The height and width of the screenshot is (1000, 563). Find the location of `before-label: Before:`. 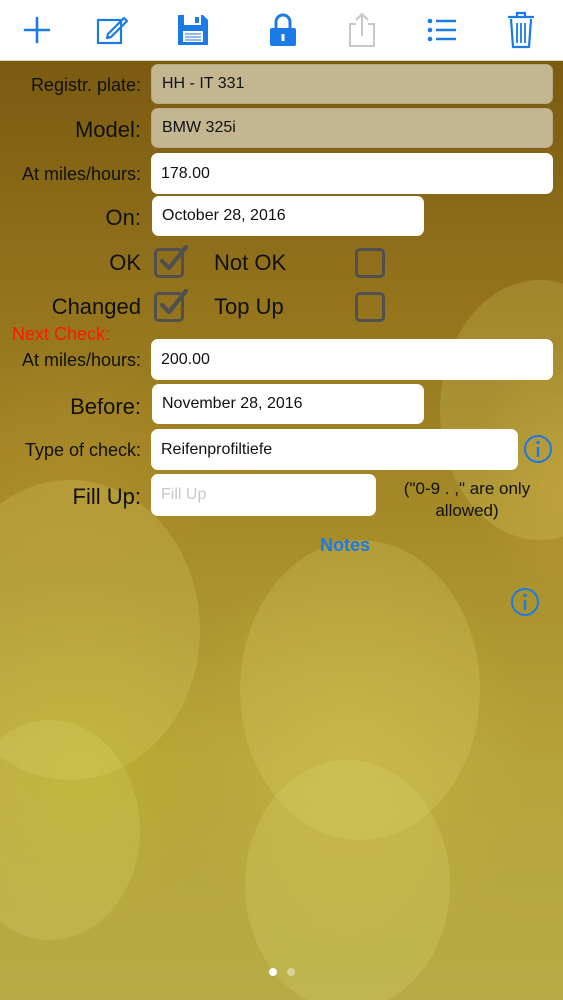

before-label: Before: is located at coordinates (105, 406).